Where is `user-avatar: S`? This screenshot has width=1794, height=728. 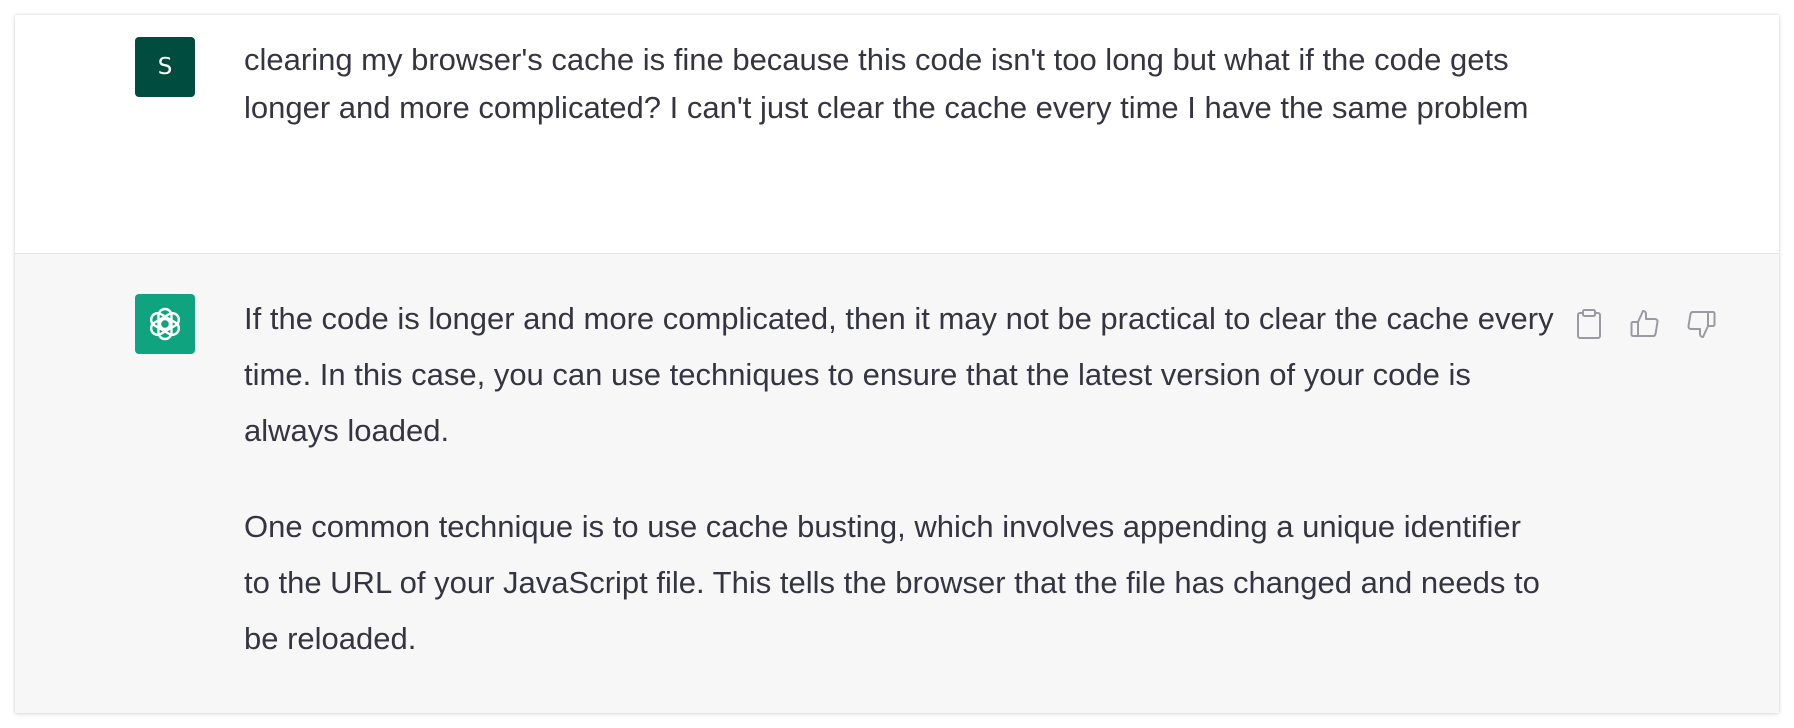
user-avatar: S is located at coordinates (165, 67).